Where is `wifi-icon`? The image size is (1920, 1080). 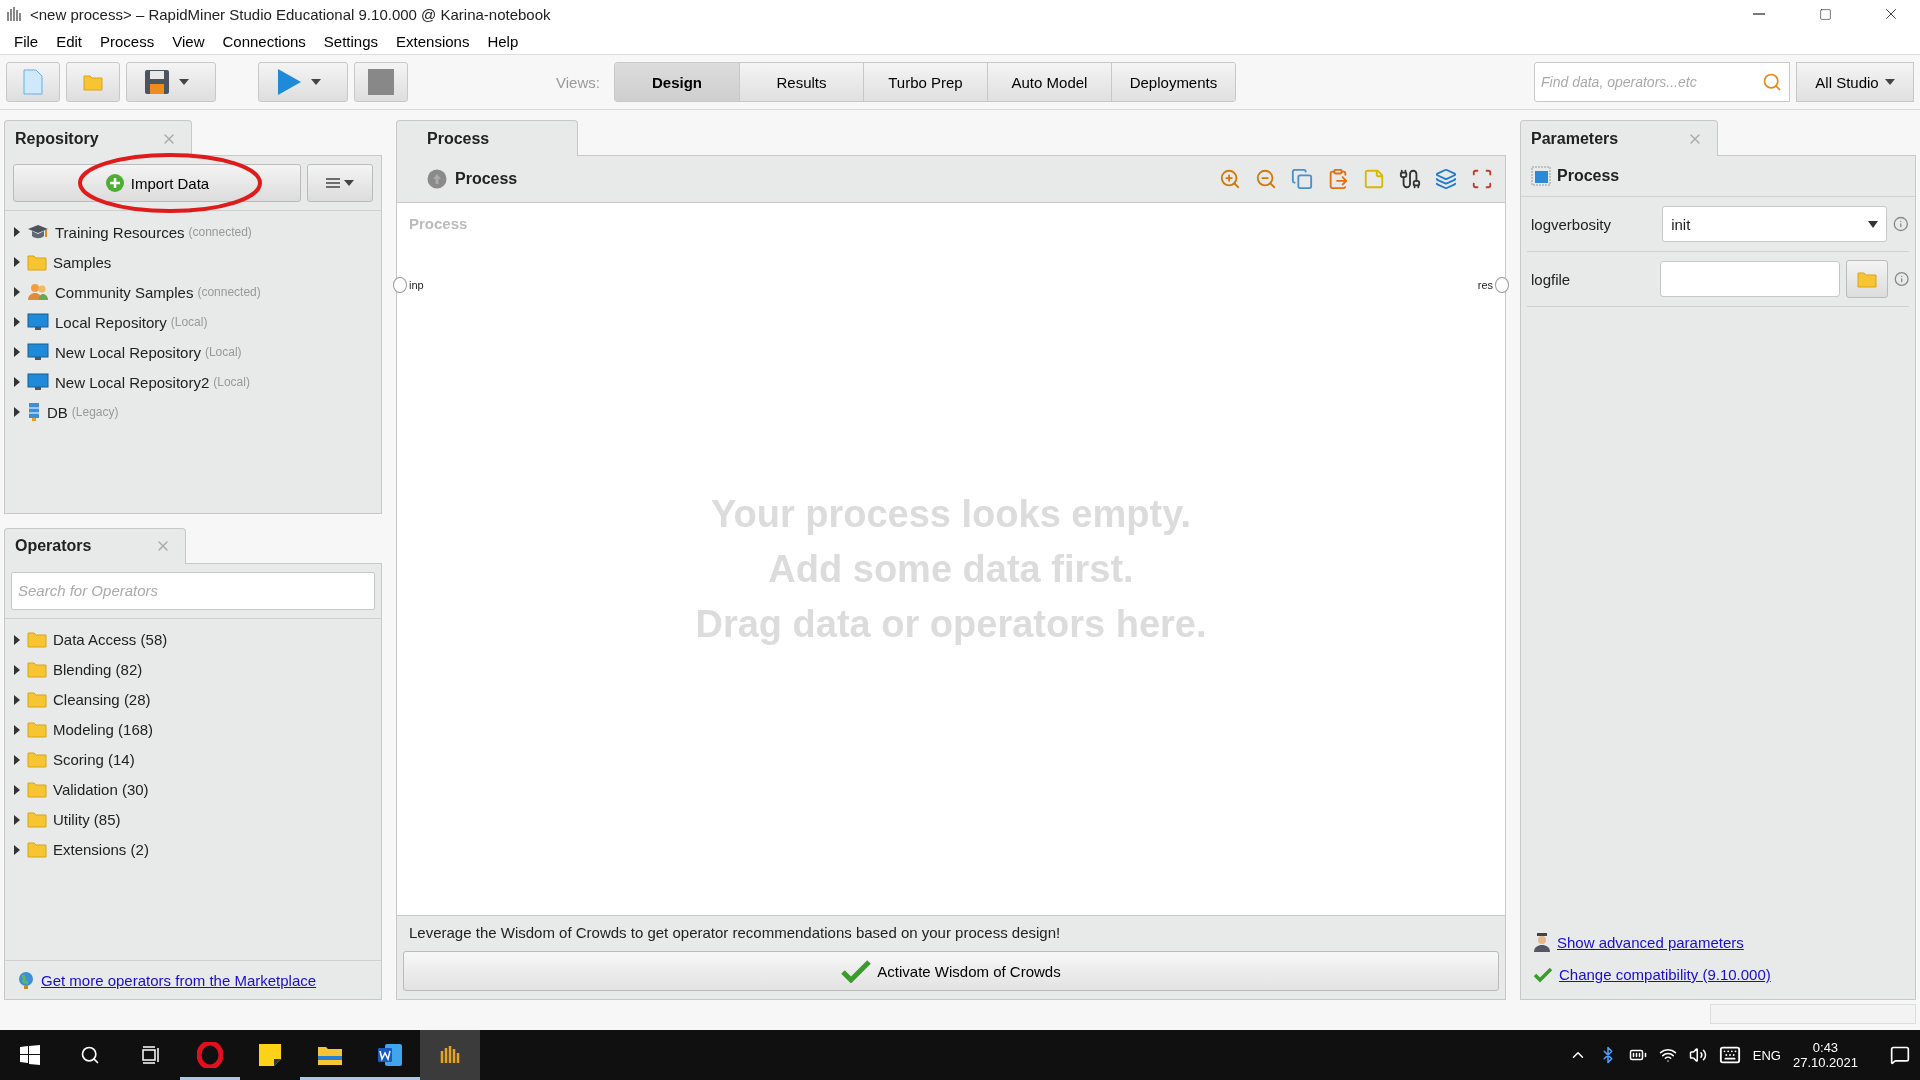
wifi-icon is located at coordinates (1667, 1055).